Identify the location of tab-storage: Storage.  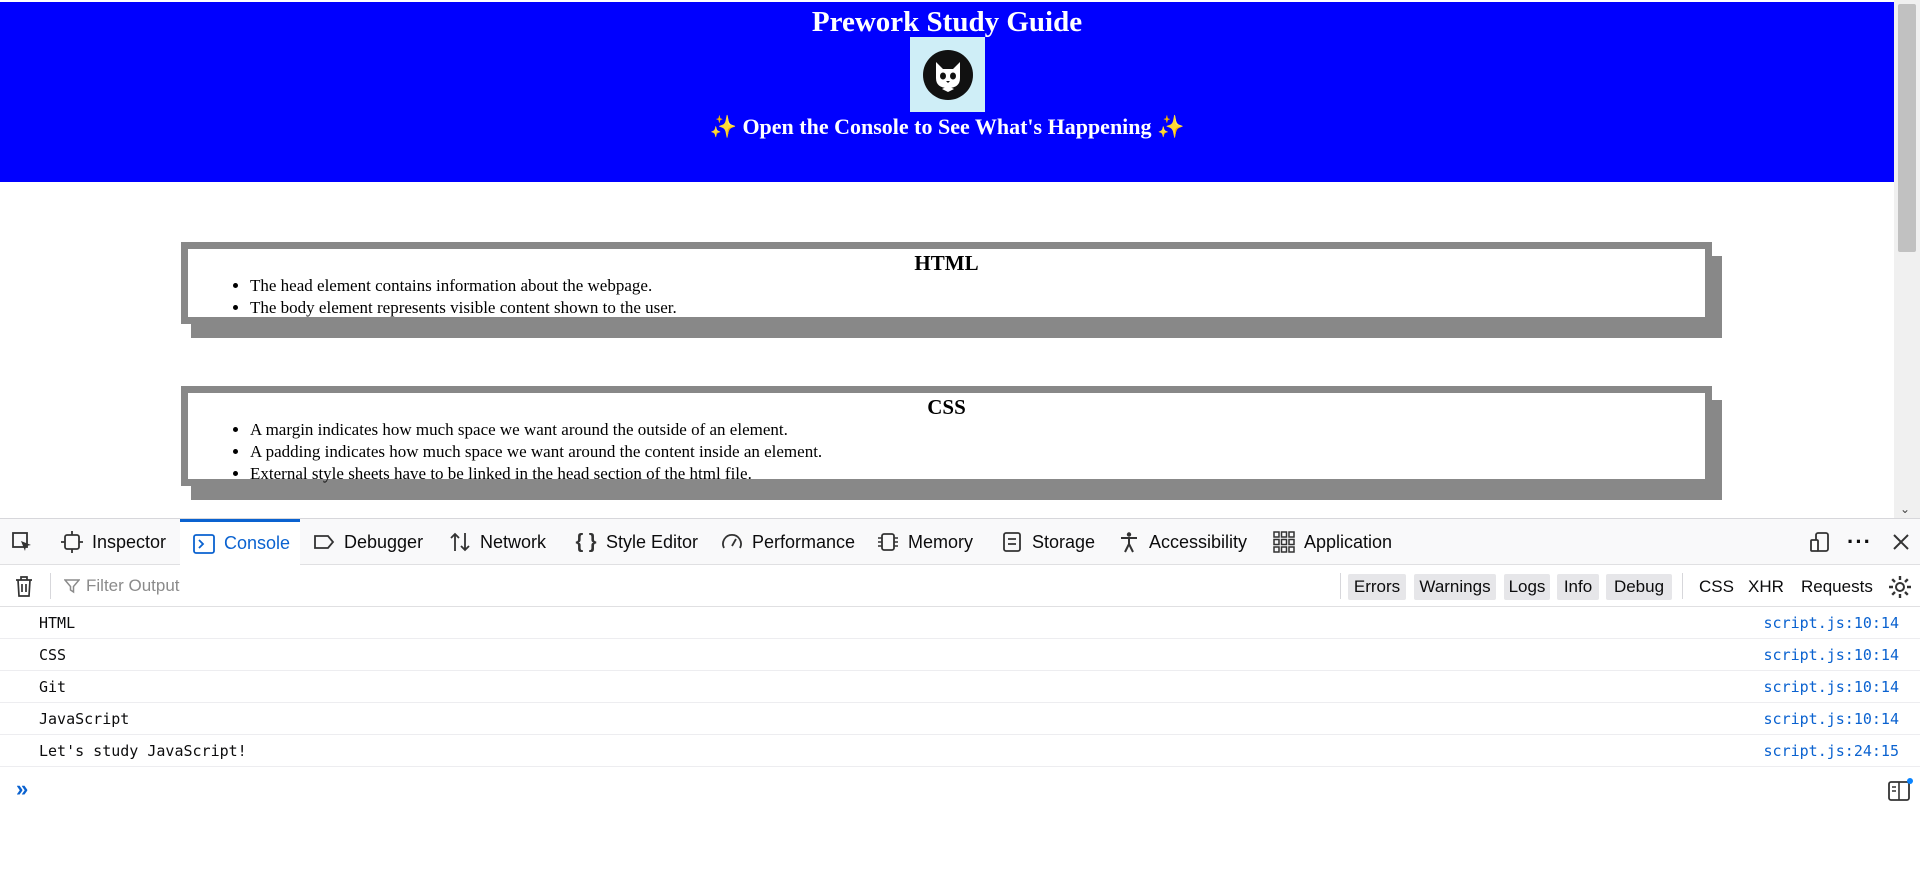
(1047, 542).